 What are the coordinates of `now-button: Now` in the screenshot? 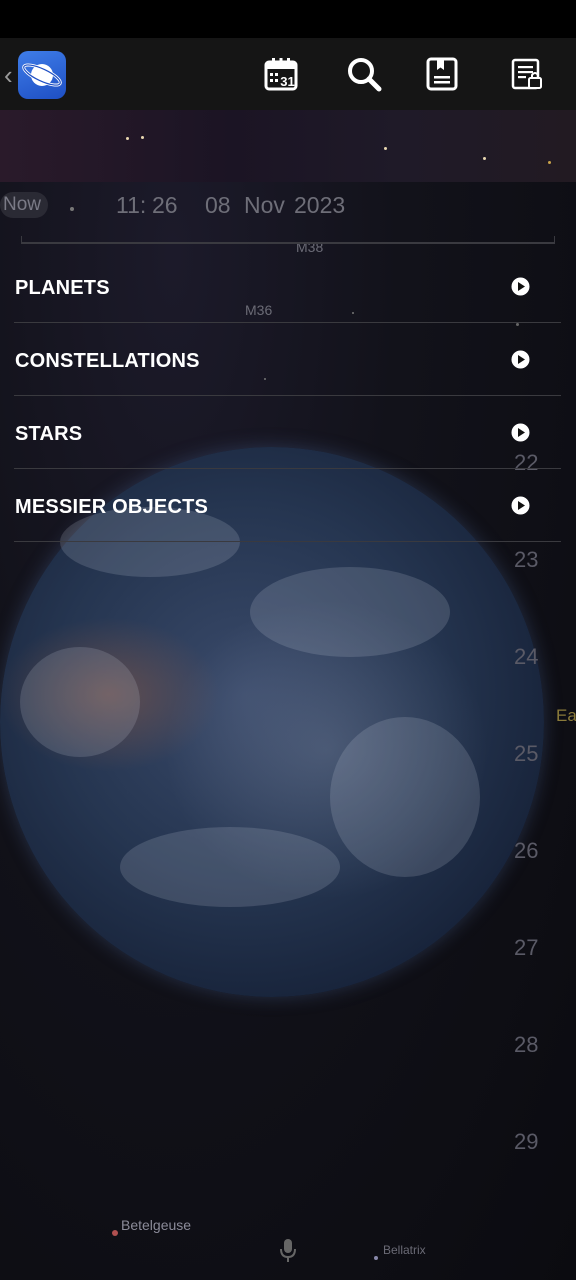 It's located at (24, 205).